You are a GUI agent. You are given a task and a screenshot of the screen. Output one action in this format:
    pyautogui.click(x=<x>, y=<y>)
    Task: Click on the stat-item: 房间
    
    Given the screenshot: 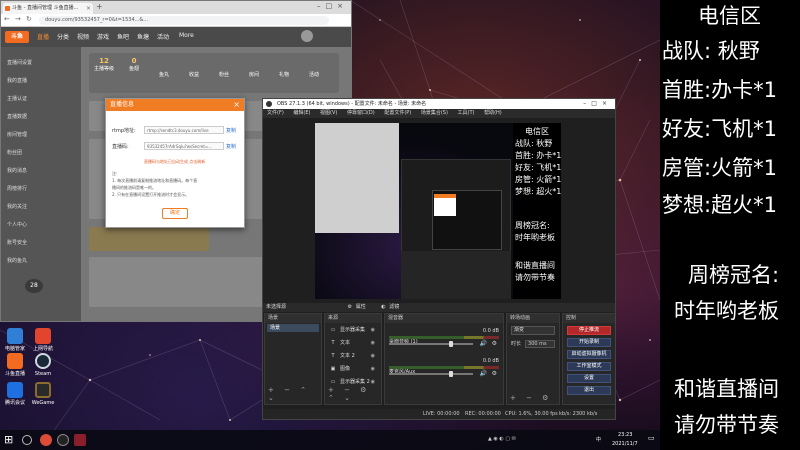 What is the action you would take?
    pyautogui.click(x=254, y=74)
    